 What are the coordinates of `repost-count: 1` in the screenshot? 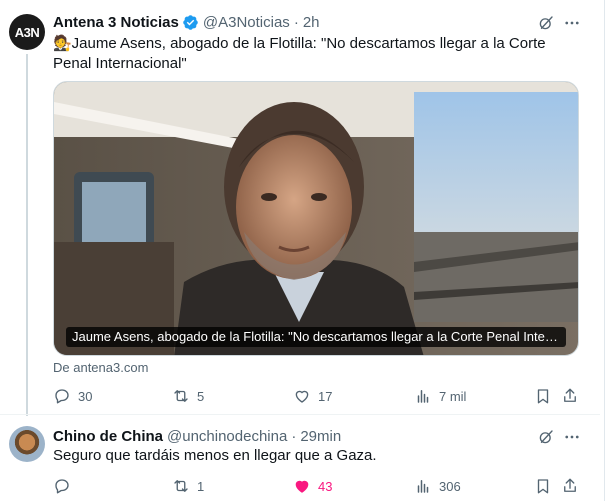 It's located at (201, 486).